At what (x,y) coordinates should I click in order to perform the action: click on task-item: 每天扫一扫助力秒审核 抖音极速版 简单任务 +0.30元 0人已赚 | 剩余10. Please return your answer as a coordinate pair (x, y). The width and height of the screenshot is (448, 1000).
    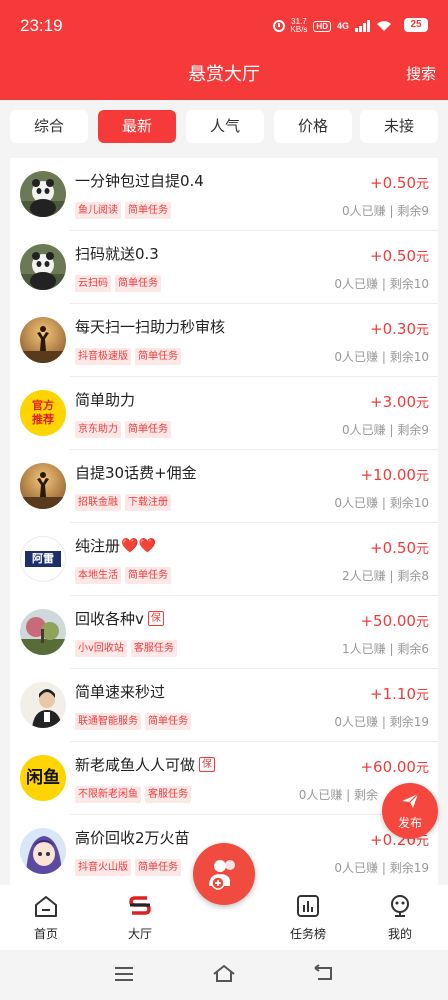
    Looking at the image, I should click on (224, 340).